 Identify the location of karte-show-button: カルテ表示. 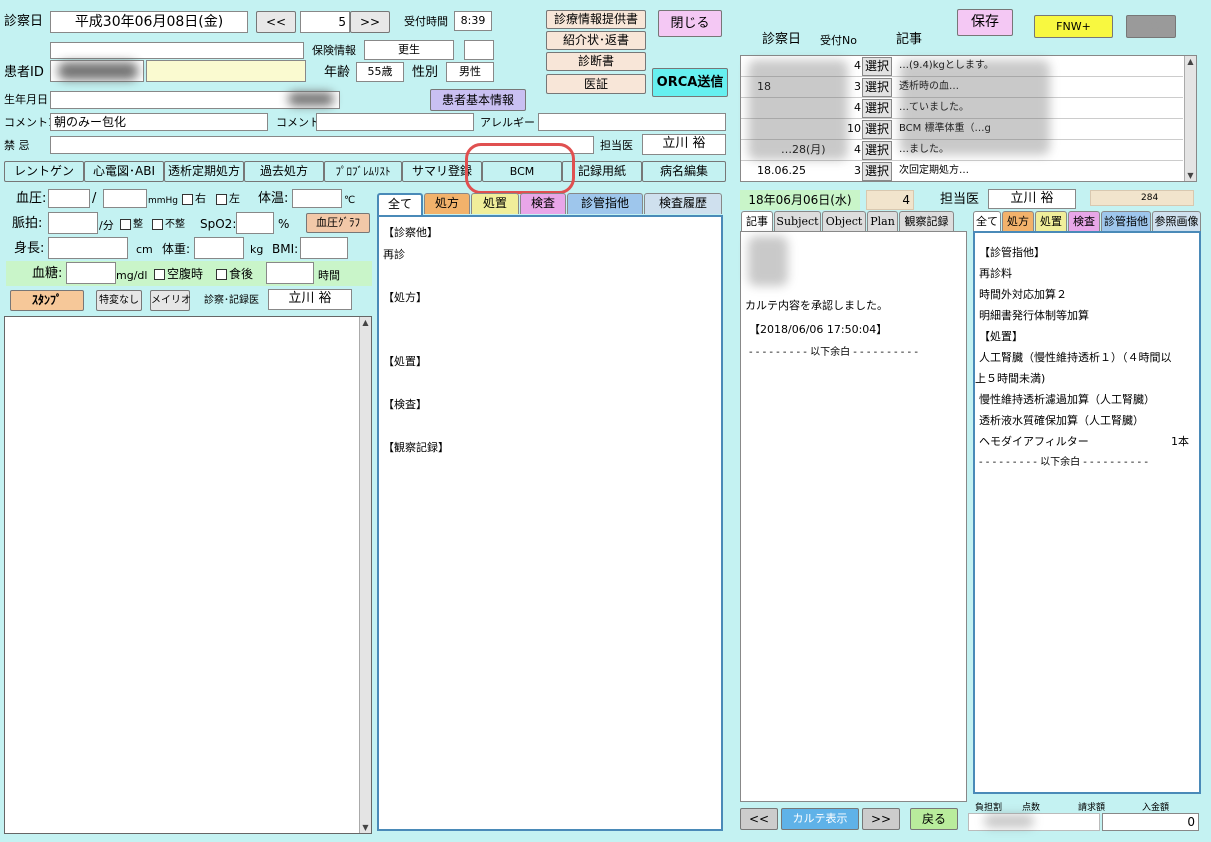
(820, 819).